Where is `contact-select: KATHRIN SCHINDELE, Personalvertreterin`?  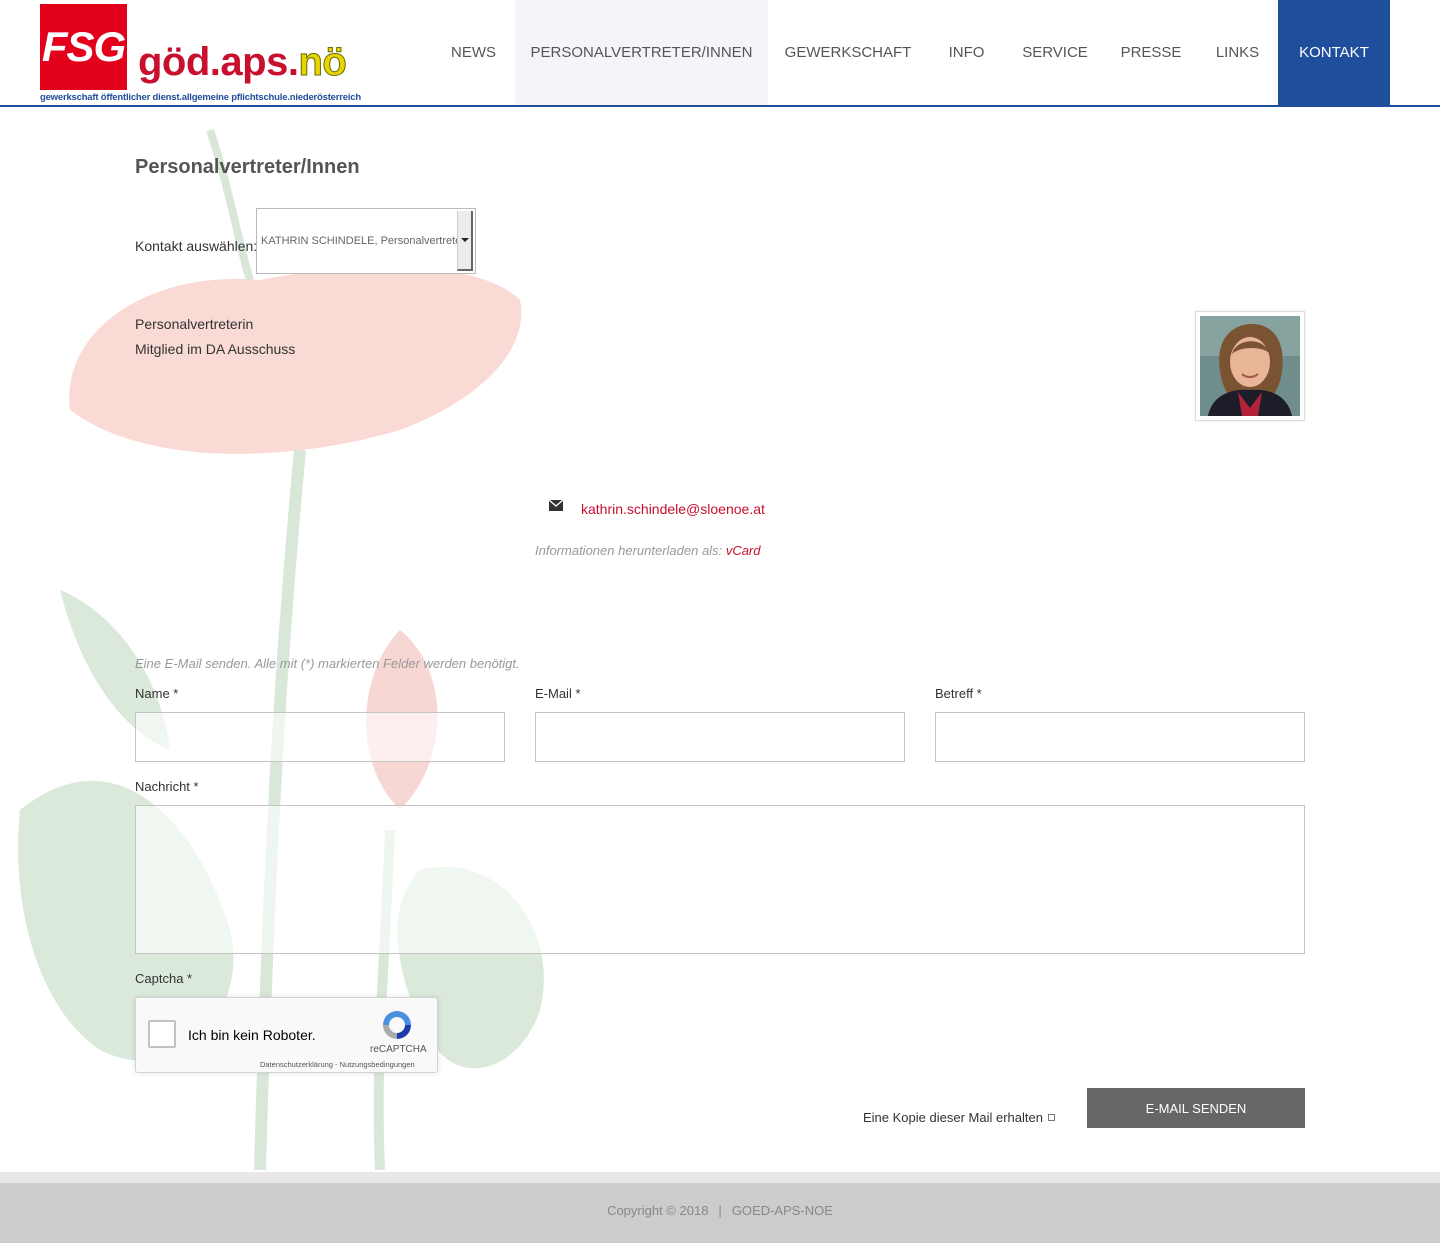
contact-select: KATHRIN SCHINDELE, Personalvertreterin is located at coordinates (366, 241).